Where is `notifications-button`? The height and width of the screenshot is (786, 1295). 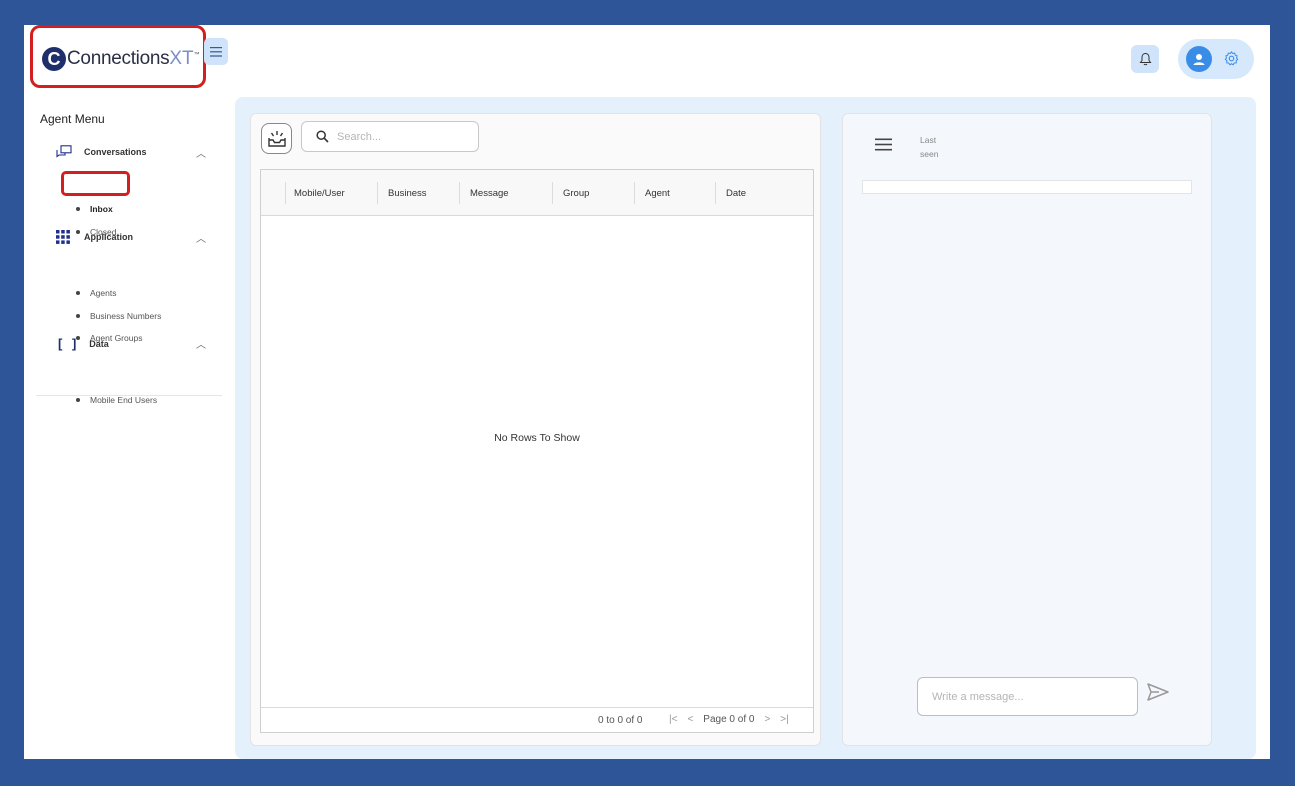
notifications-button is located at coordinates (1145, 59).